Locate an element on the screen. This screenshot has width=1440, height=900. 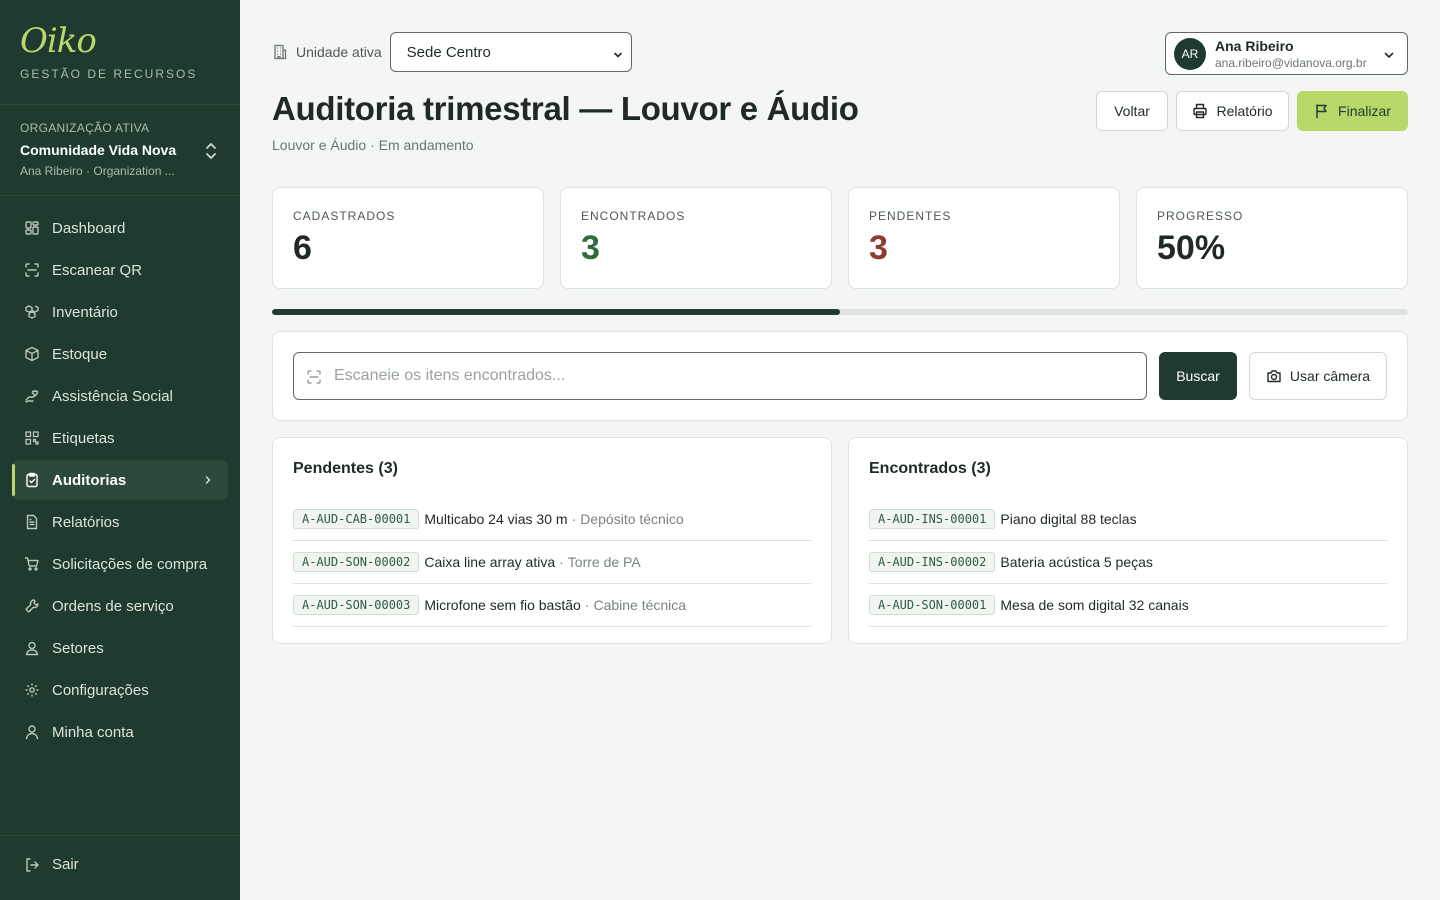
search-button-label: Buscar is located at coordinates (1198, 376).